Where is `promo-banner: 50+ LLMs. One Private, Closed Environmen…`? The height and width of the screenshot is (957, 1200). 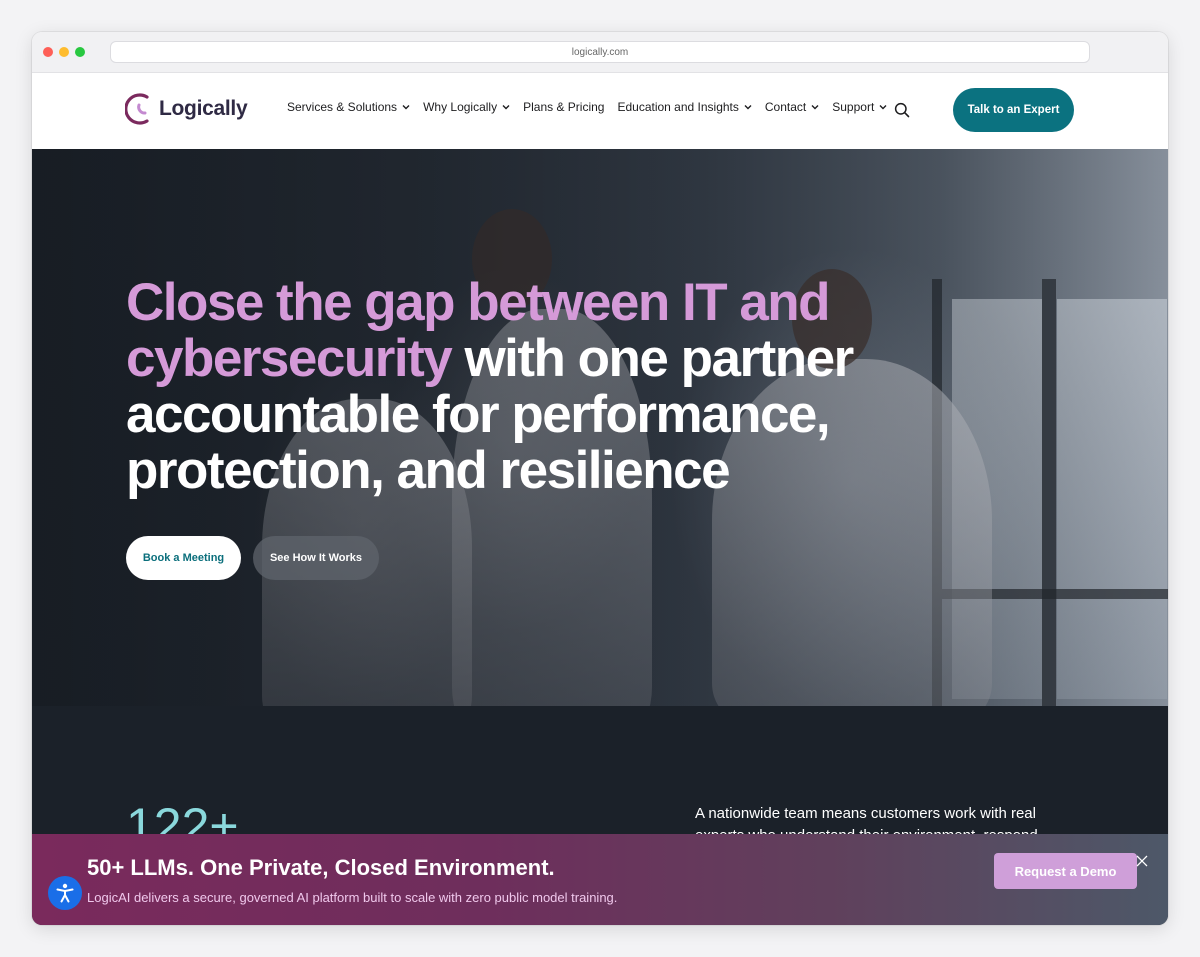 promo-banner: 50+ LLMs. One Private, Closed Environmen… is located at coordinates (600, 879).